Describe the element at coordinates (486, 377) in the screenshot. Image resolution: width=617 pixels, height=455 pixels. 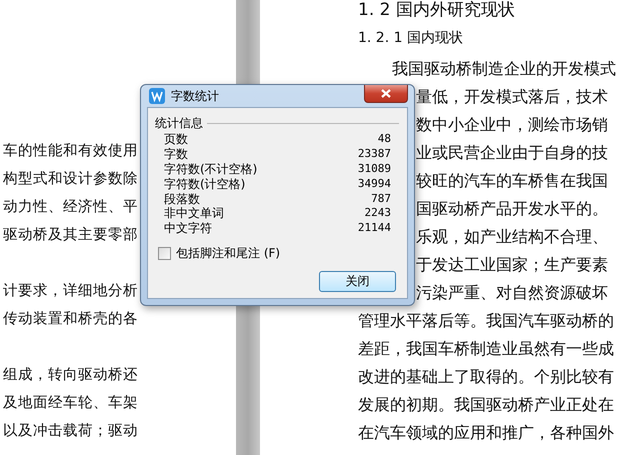
I see `text-line: 改进的基础上了取得的。个别比较有` at that location.